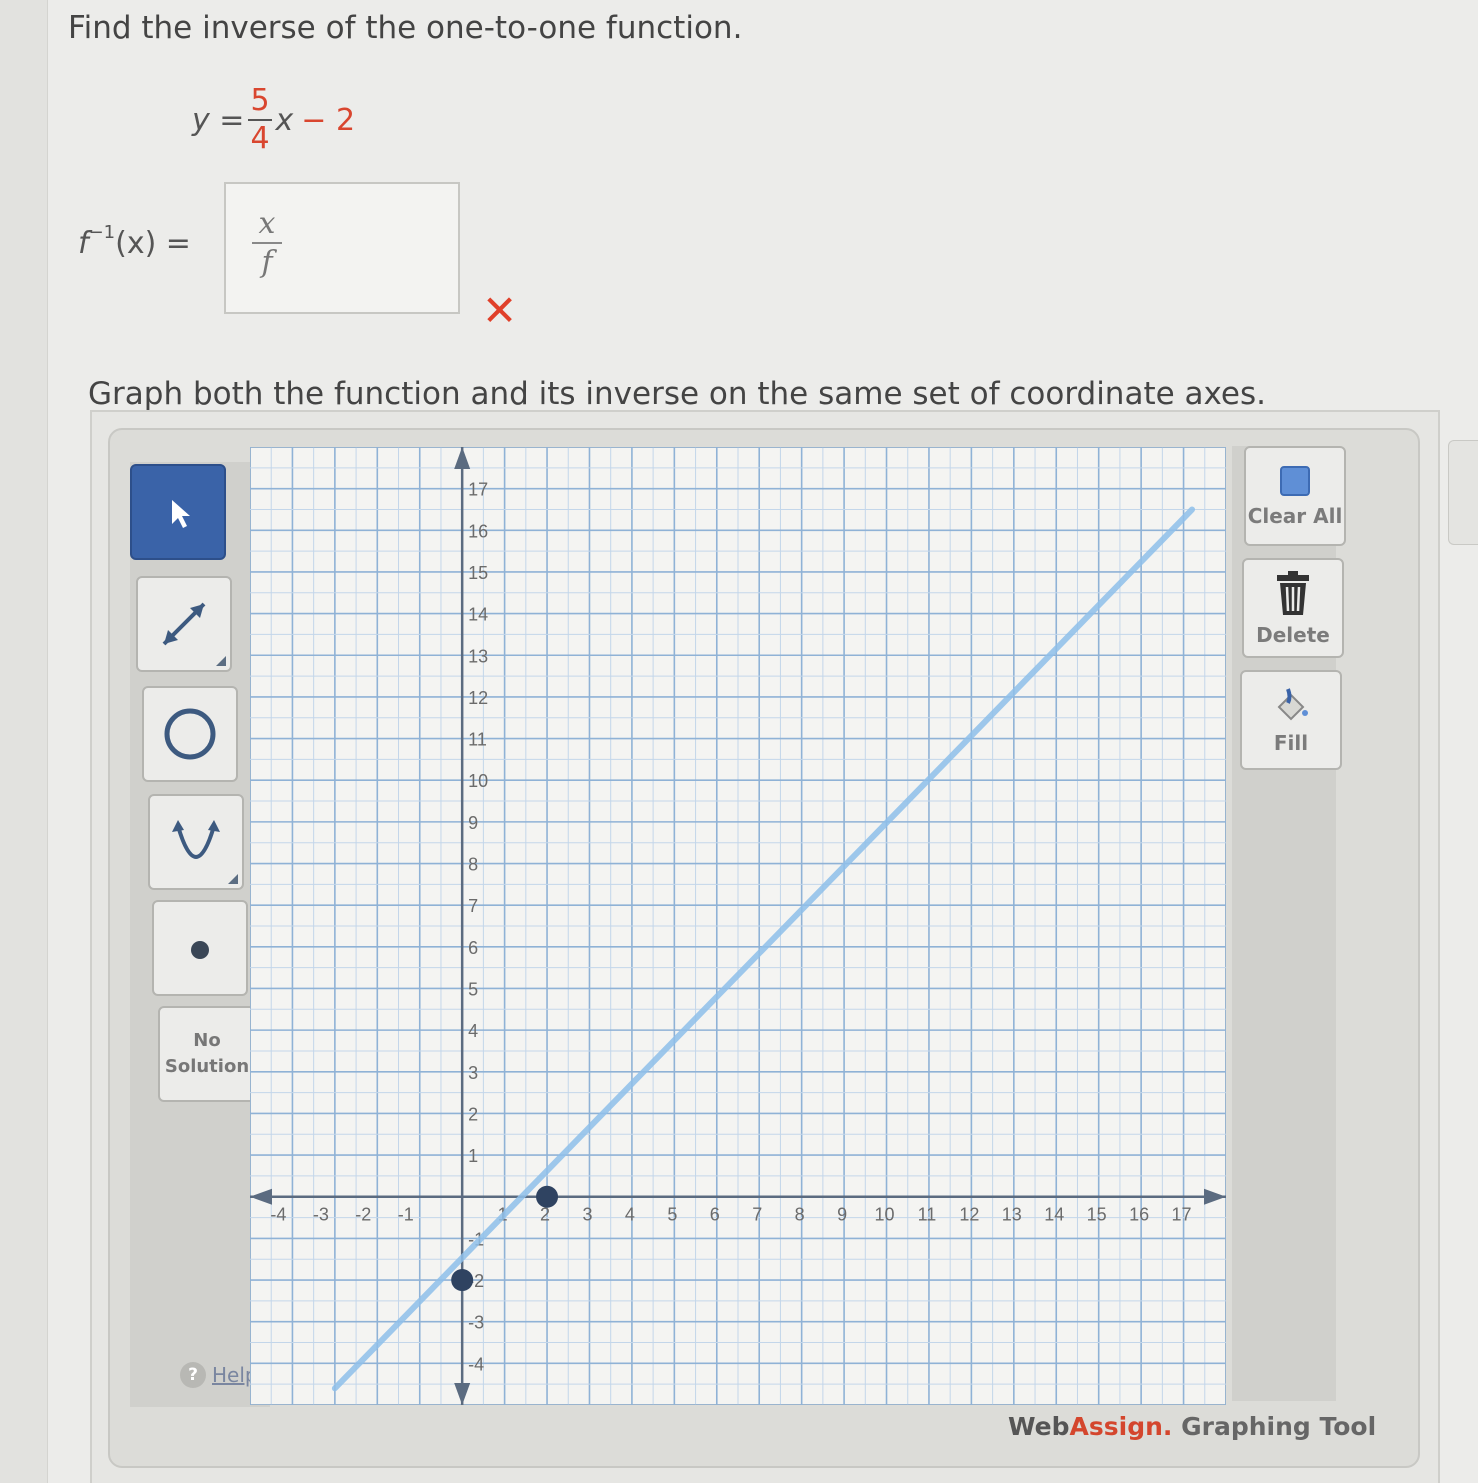 This screenshot has width=1478, height=1483. I want to click on y-tick-label: -4, so click(476, 1364).